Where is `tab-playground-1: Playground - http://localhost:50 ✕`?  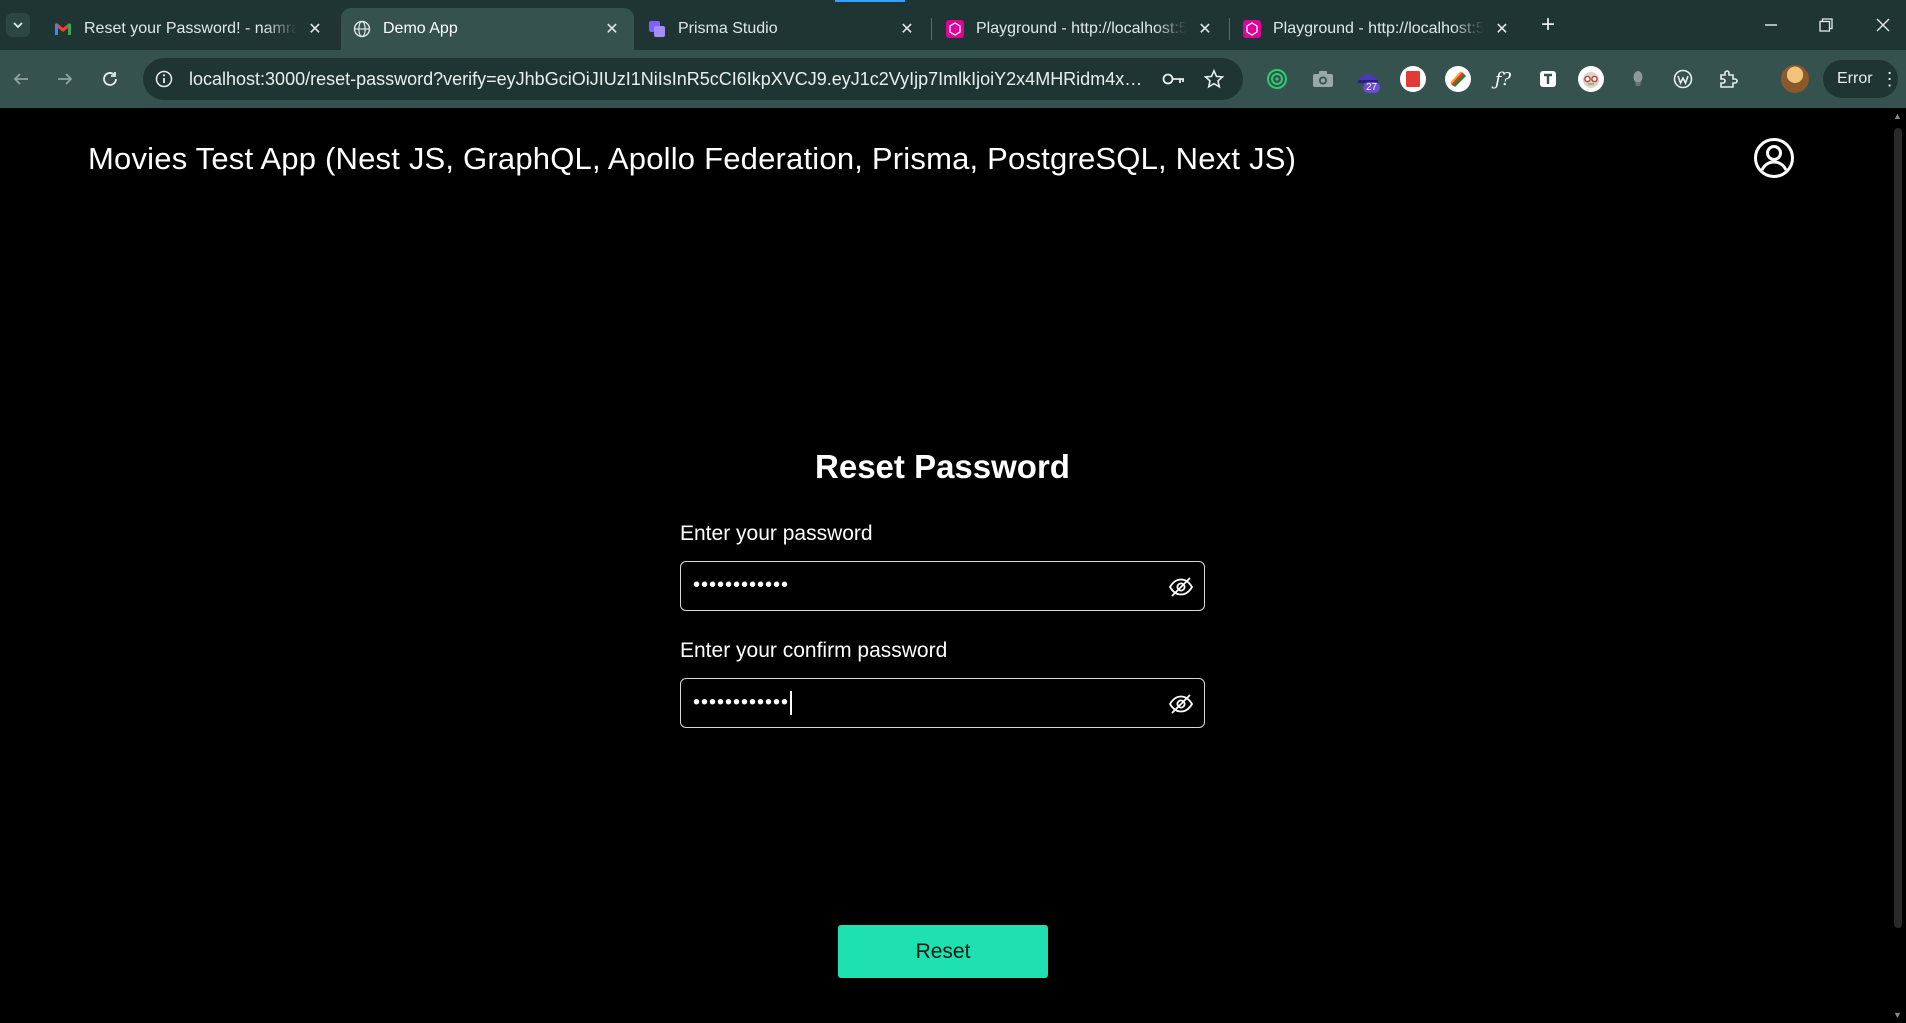
tab-playground-1: Playground - http://localhost:50 ✕ is located at coordinates (1080, 29).